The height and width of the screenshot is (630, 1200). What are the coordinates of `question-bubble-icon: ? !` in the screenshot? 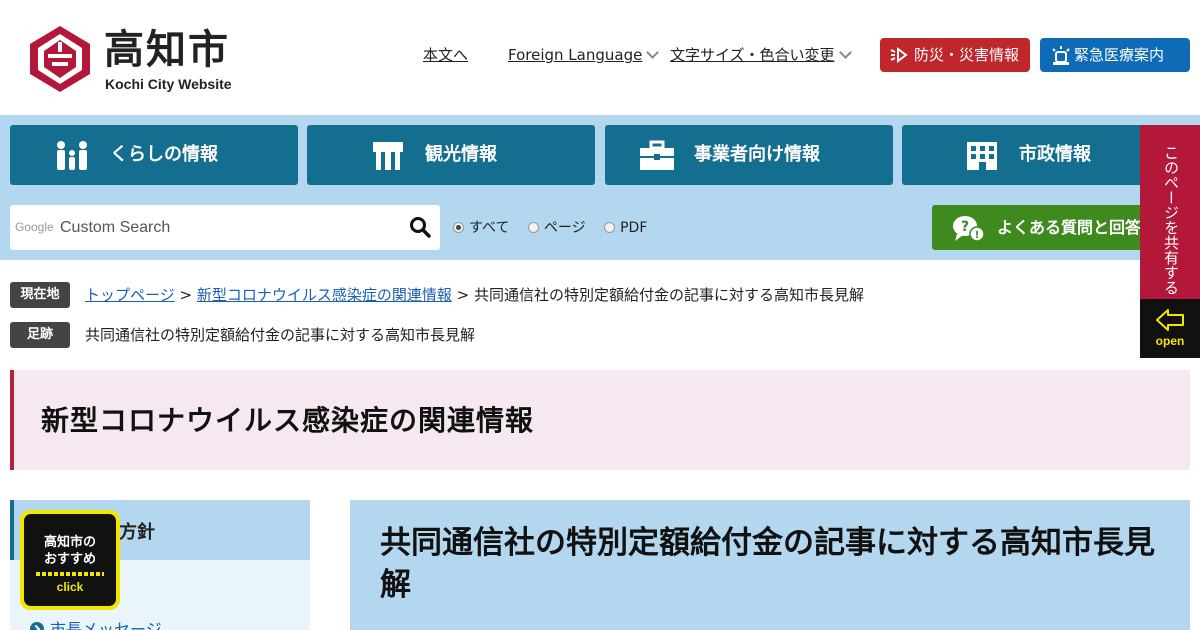 It's located at (968, 229).